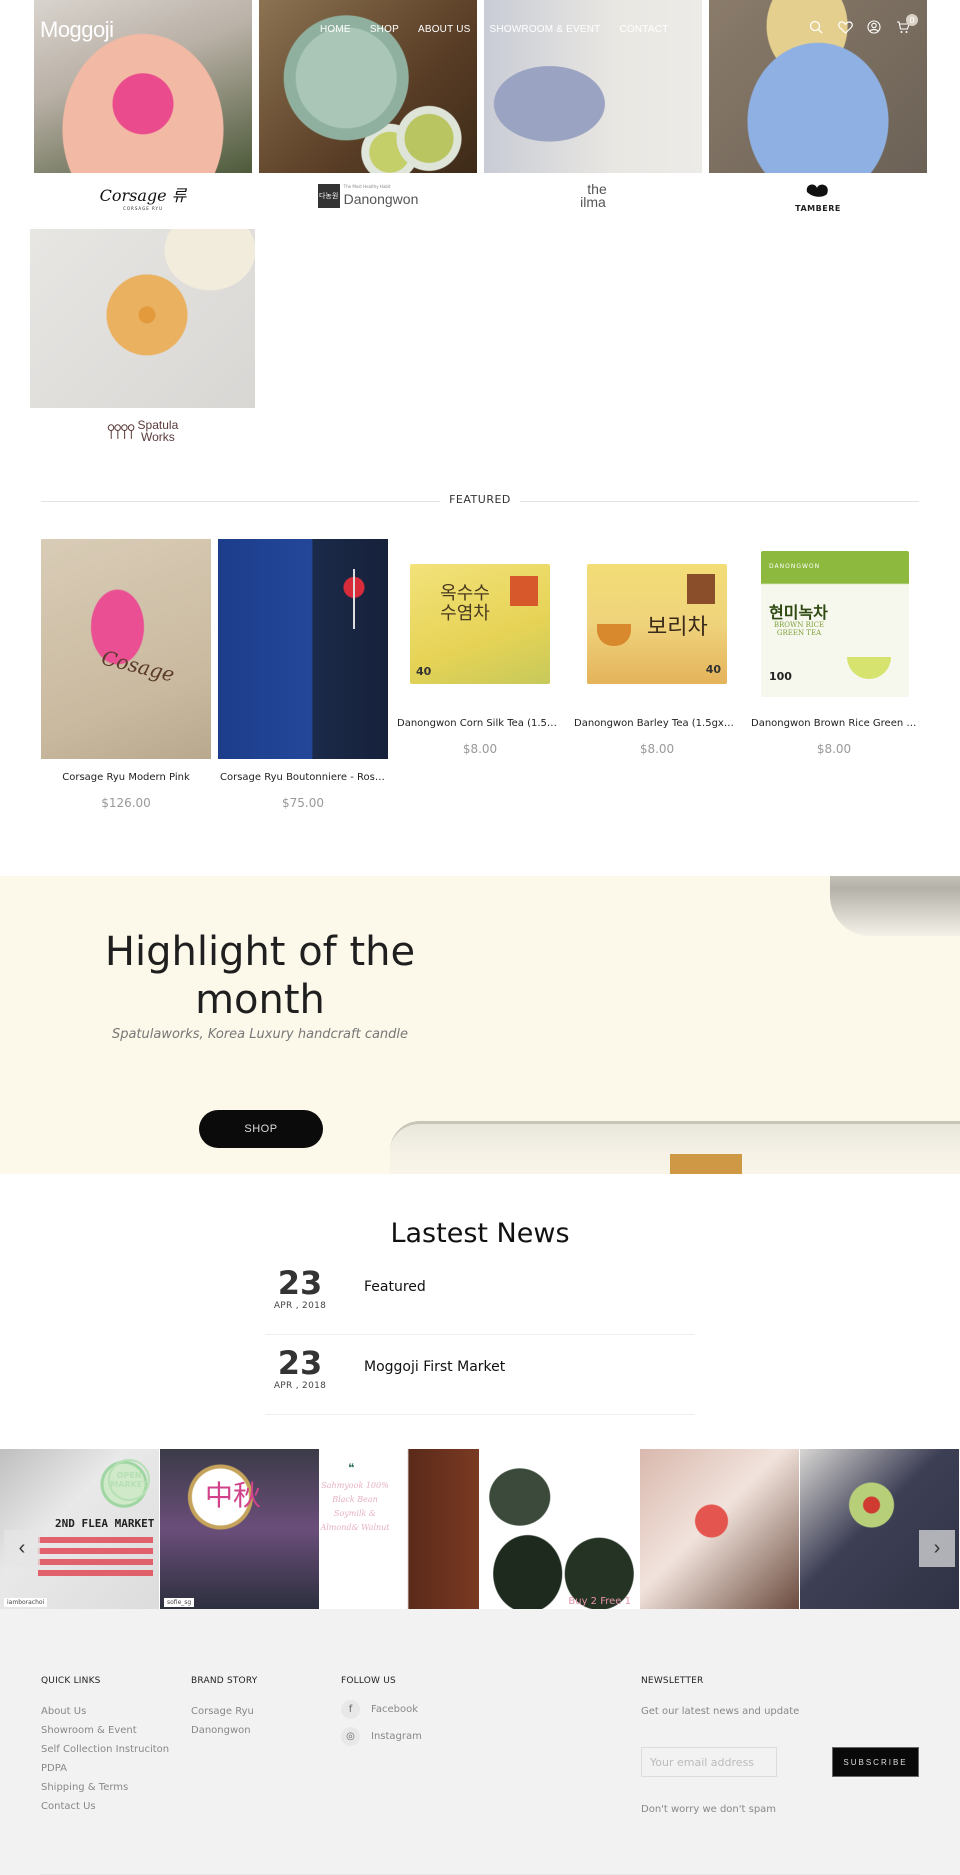 Image resolution: width=960 pixels, height=1875 pixels. What do you see at coordinates (26, 1602) in the screenshot?
I see `instagram-caption: iamborachoi` at bounding box center [26, 1602].